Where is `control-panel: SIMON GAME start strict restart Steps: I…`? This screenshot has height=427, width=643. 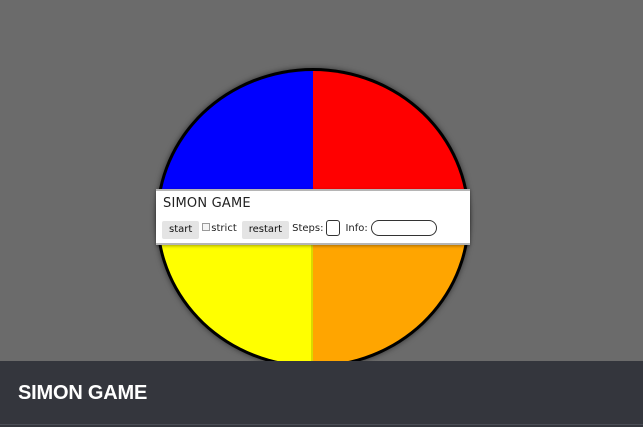 control-panel: SIMON GAME start strict restart Steps: I… is located at coordinates (313, 217).